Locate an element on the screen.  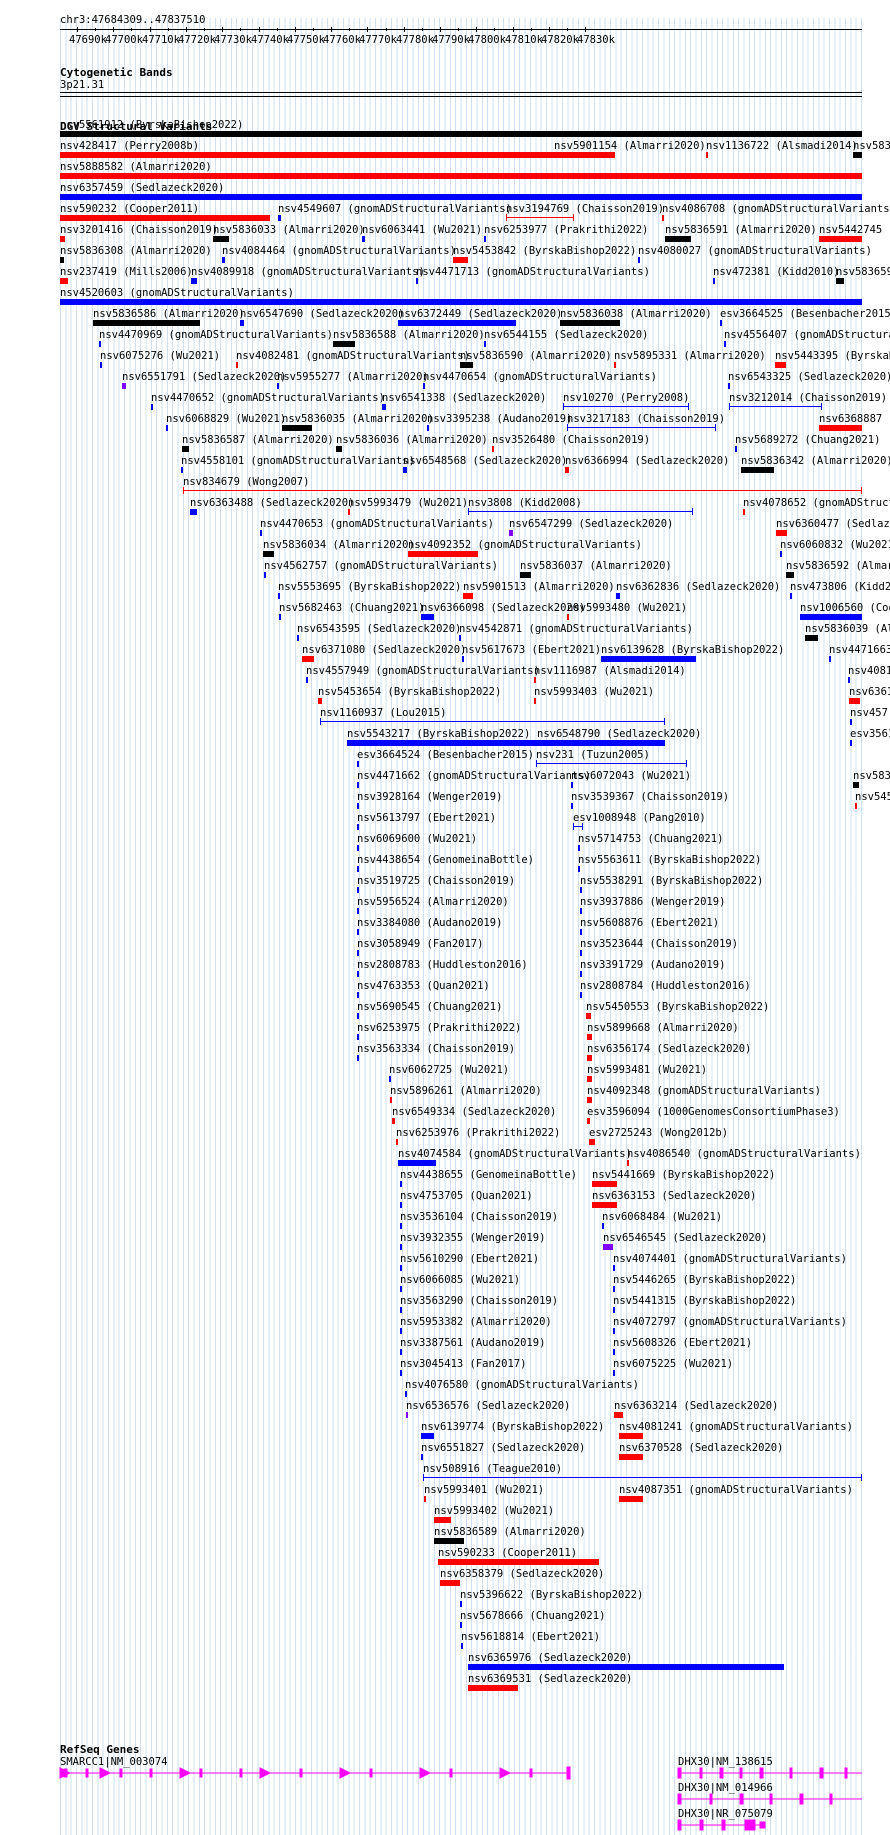
gene-model-dhx30-nm014966 is located at coordinates (769, 1799).